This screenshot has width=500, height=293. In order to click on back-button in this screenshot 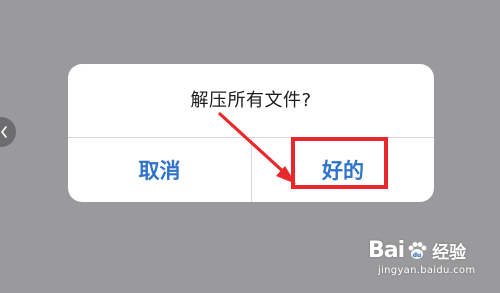, I will do `click(8, 132)`.